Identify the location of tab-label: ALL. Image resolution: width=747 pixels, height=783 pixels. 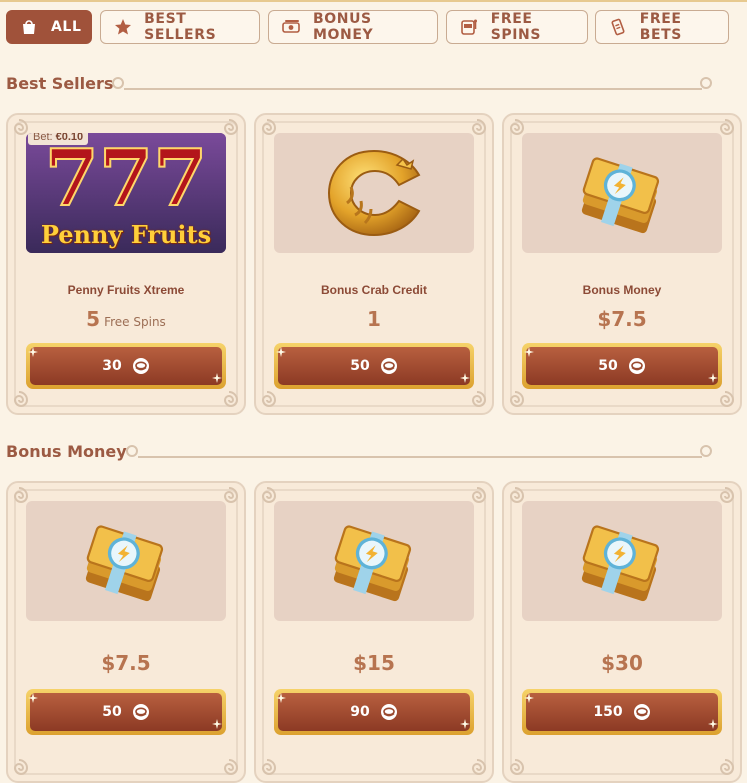
(66, 27).